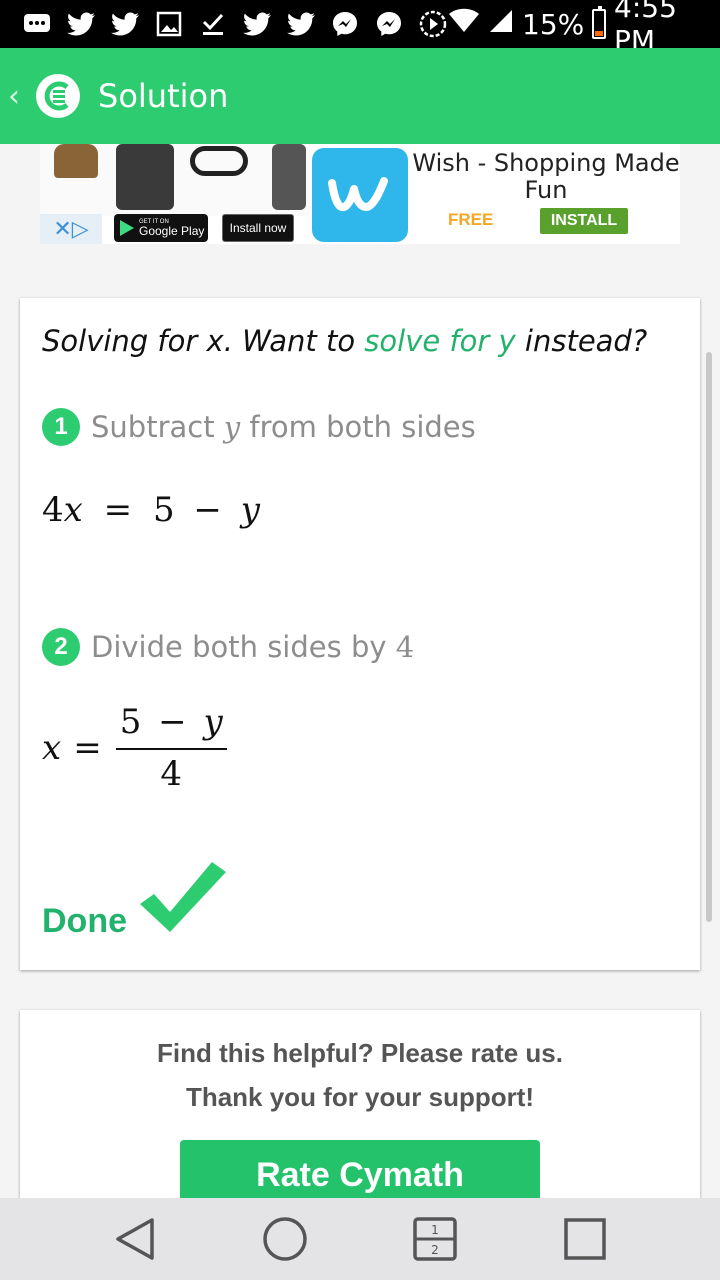 This screenshot has width=720, height=1280. I want to click on battery-percent: 15%, so click(553, 24).